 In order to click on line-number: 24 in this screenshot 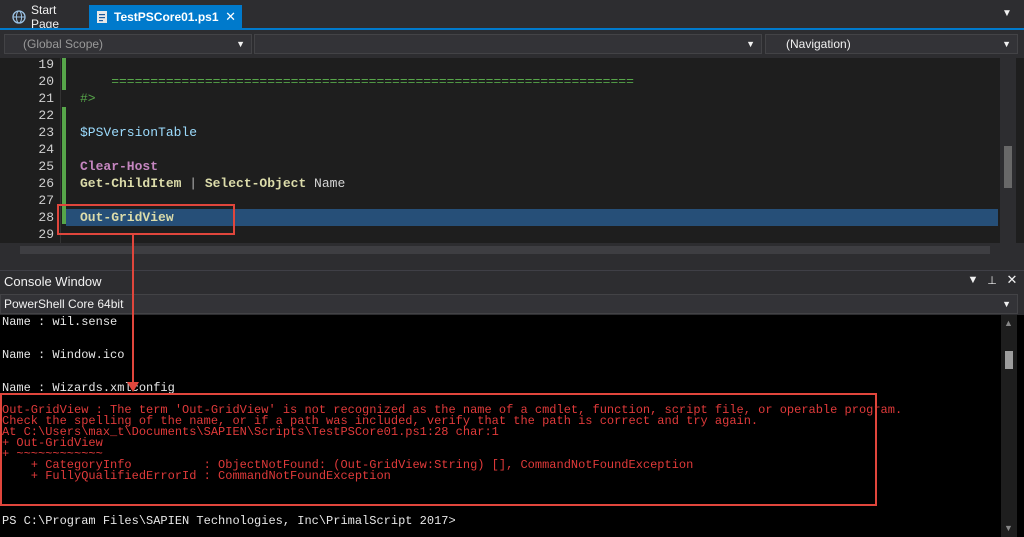, I will do `click(46, 149)`.